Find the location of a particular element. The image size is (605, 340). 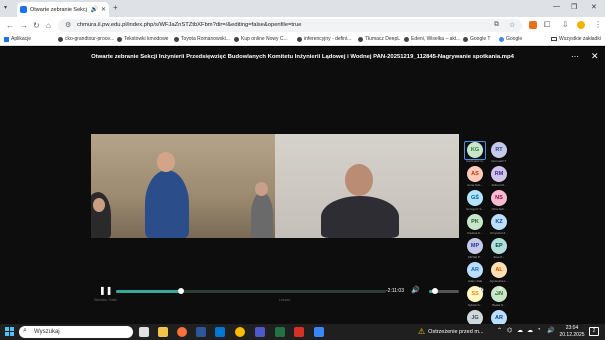

video-caption-right: Leszek is located at coordinates (285, 300).